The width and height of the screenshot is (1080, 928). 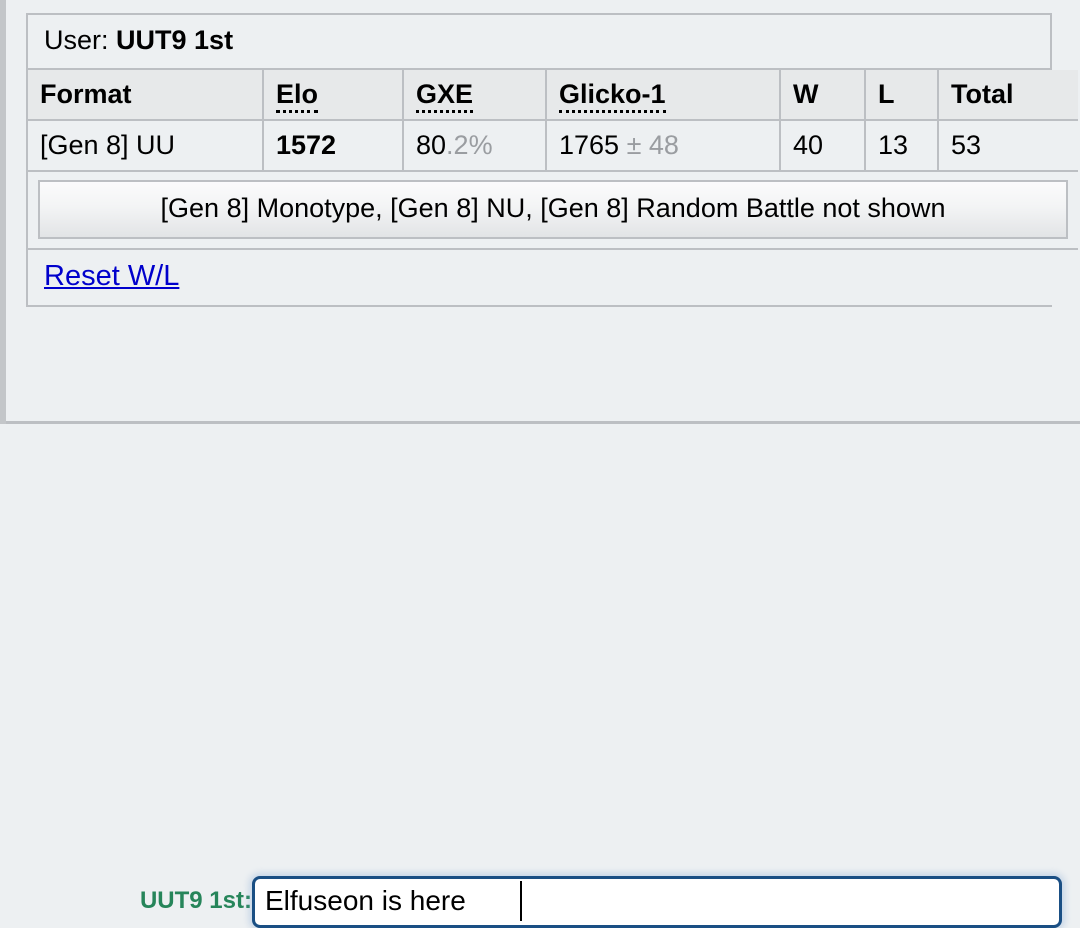 What do you see at coordinates (589, 145) in the screenshot?
I see `cell-glicko-value: 1765` at bounding box center [589, 145].